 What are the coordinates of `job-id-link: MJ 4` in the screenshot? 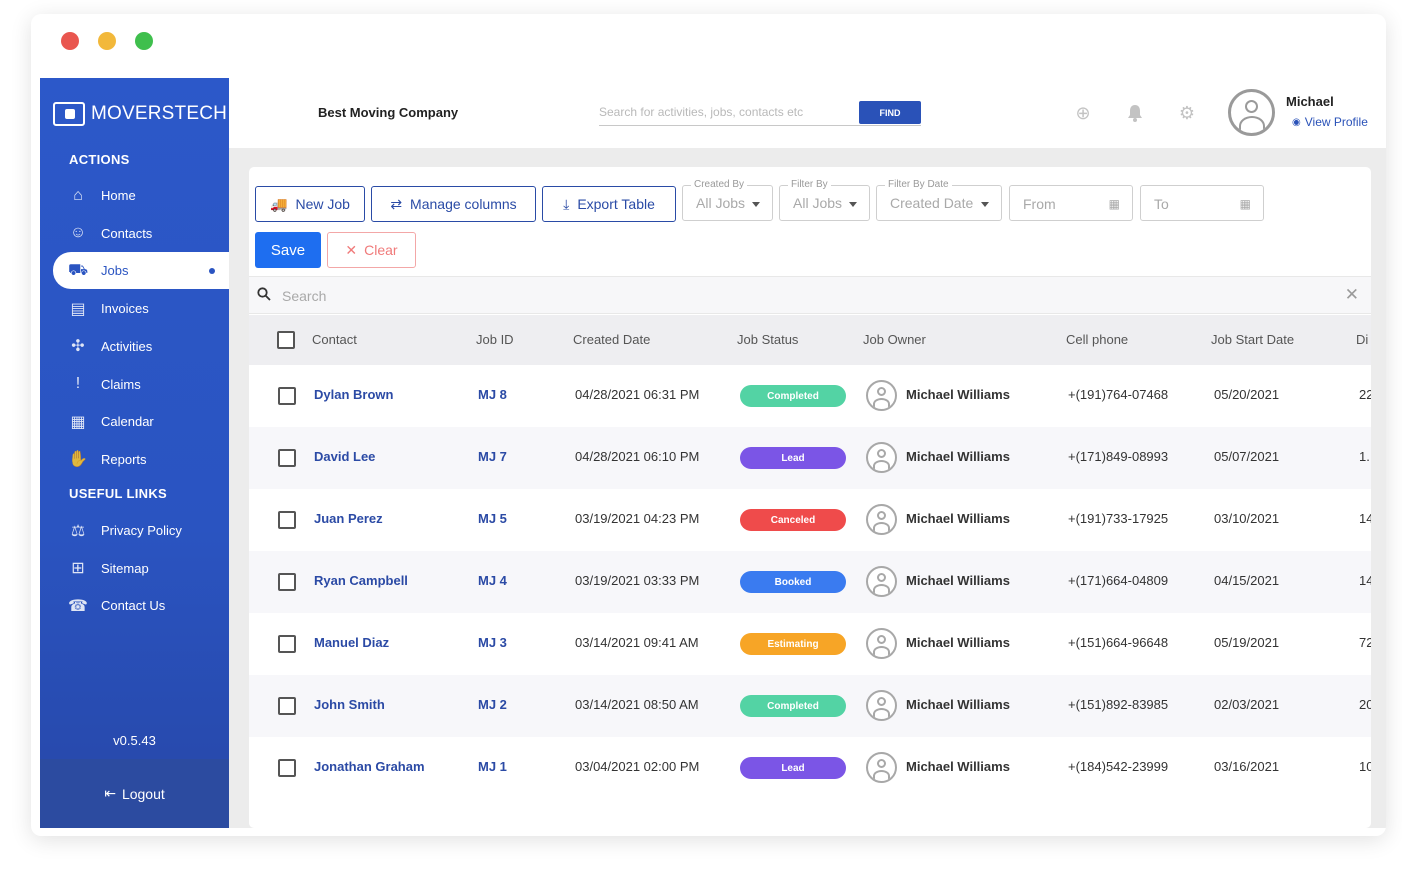 It's located at (492, 580).